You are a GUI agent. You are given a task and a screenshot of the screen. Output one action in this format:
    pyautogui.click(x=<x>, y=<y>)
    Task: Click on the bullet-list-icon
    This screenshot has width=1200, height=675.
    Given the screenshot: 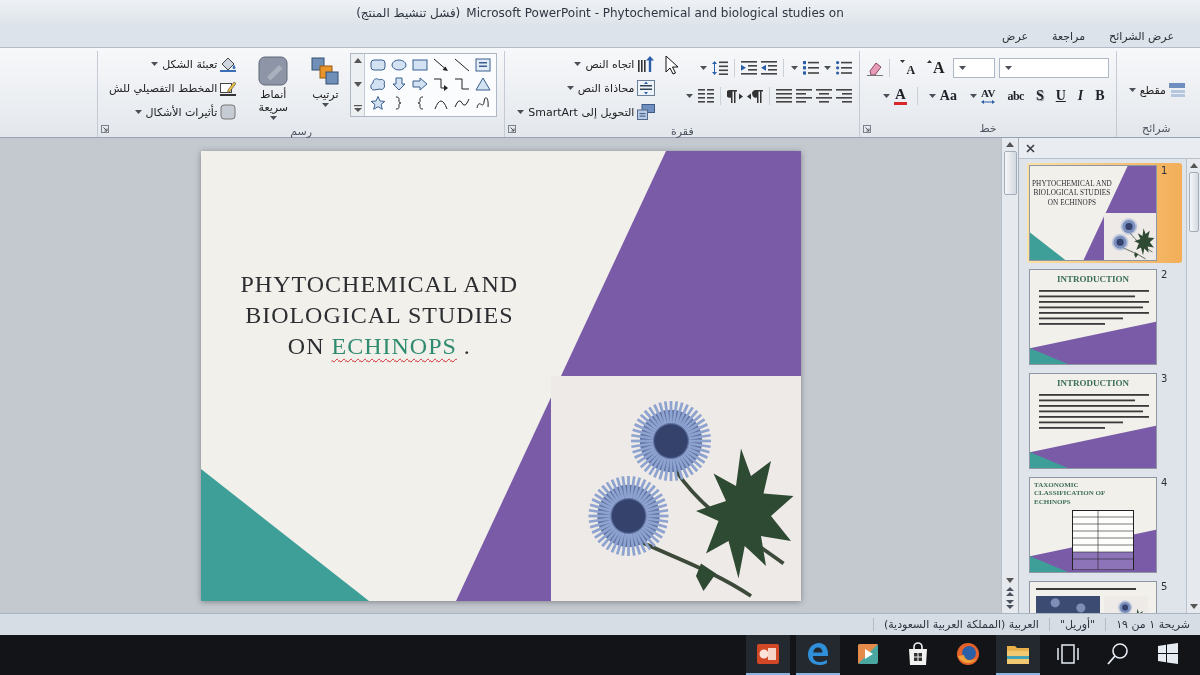 What is the action you would take?
    pyautogui.click(x=844, y=68)
    